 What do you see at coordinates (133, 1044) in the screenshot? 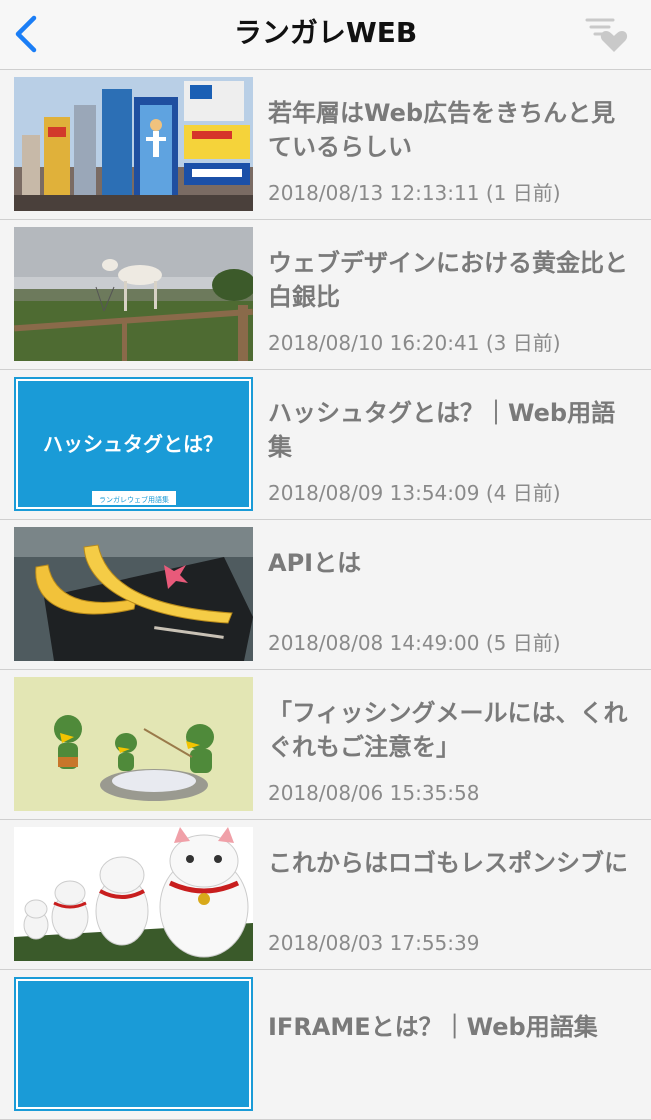
I see `blue-card-image` at bounding box center [133, 1044].